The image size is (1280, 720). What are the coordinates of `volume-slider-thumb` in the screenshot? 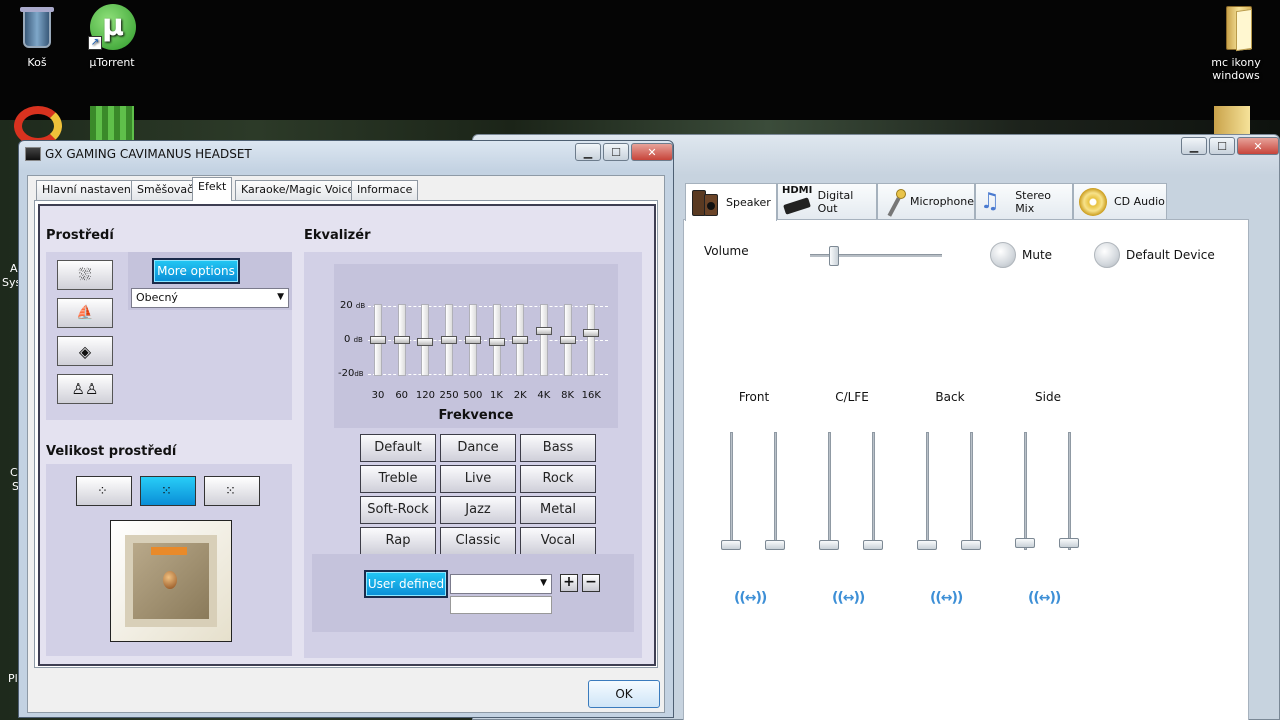 It's located at (833, 256).